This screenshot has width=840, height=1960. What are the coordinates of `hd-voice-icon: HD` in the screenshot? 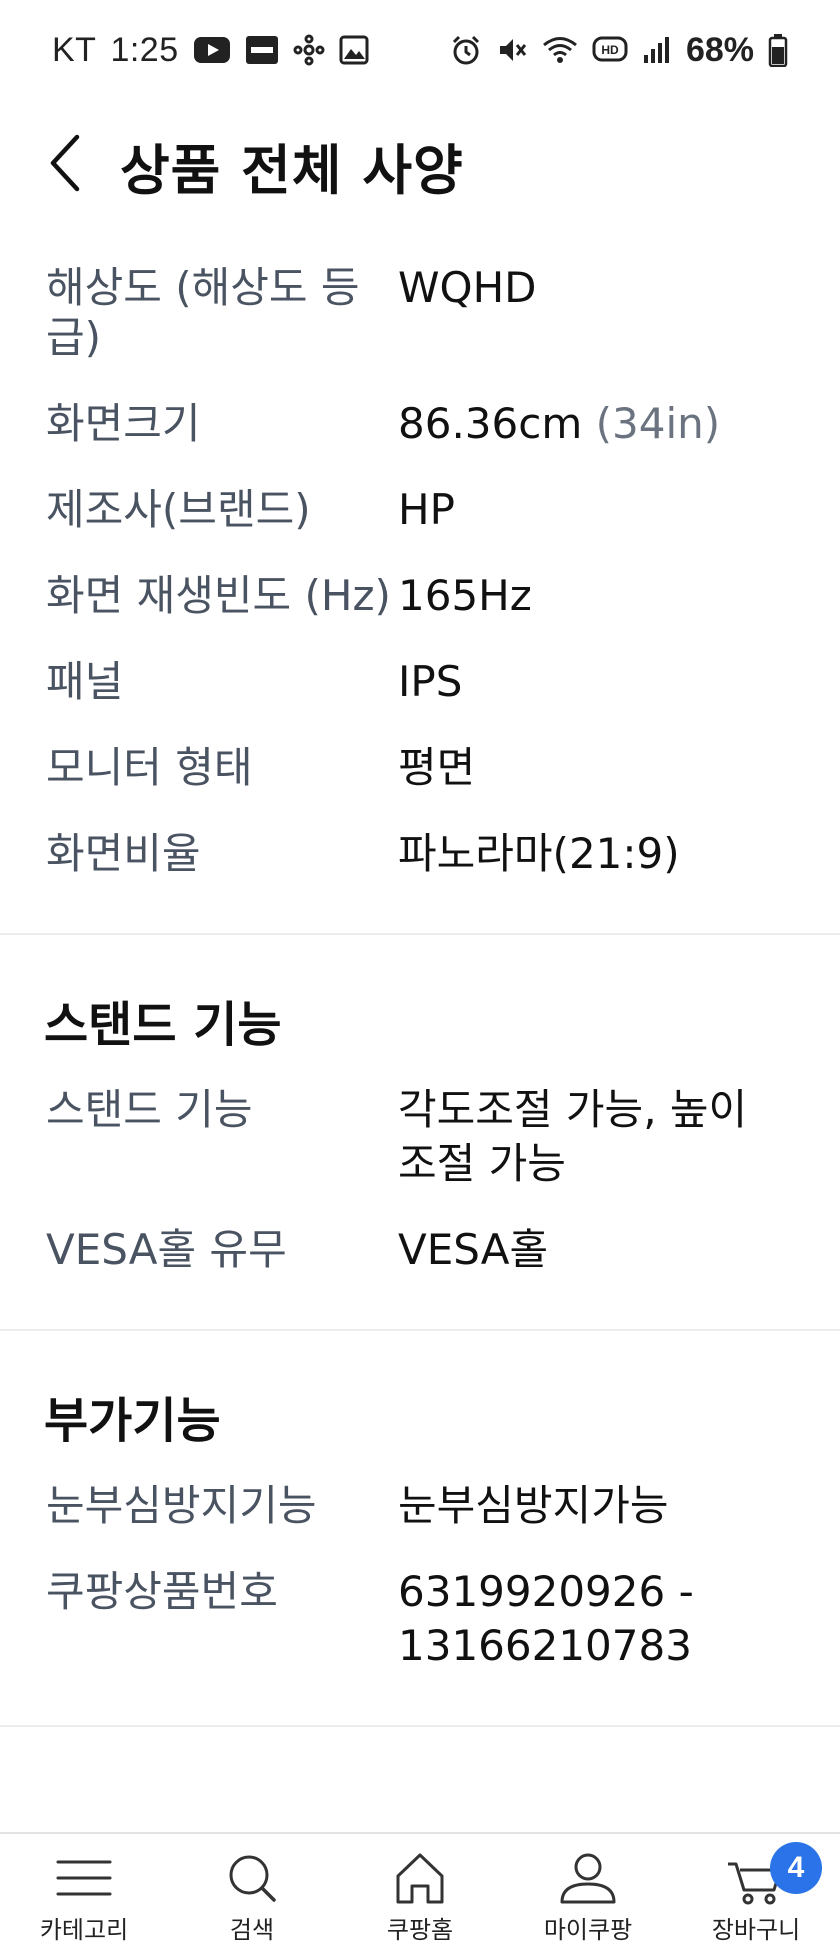 It's located at (610, 50).